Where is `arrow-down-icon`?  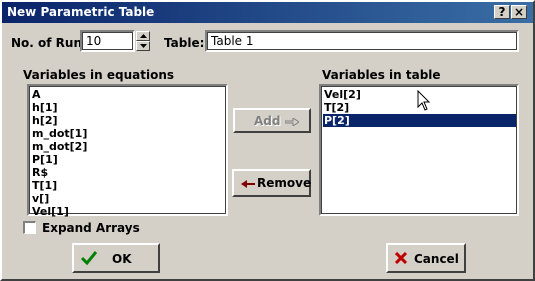
arrow-down-icon is located at coordinates (143, 46).